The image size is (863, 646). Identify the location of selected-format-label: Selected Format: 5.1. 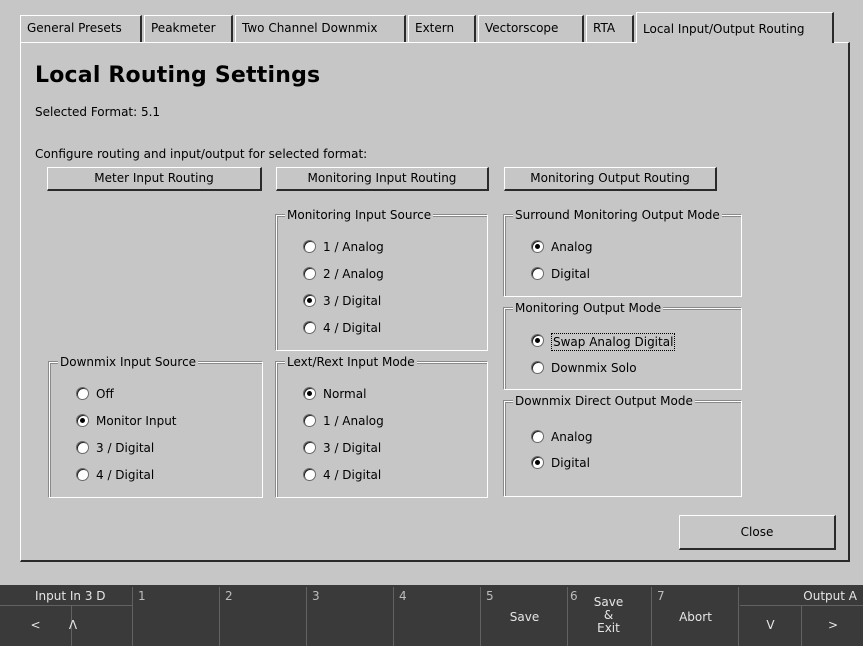
(98, 112).